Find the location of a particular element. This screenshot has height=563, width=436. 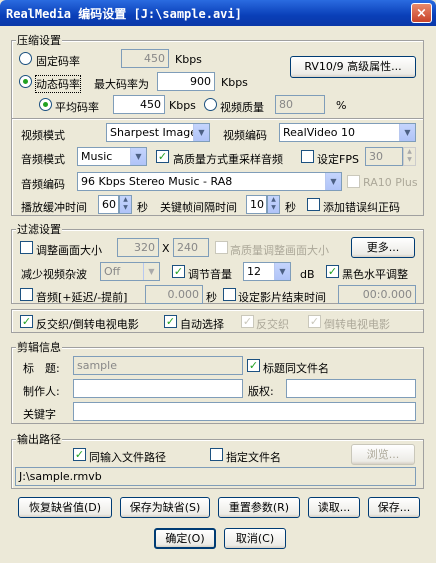

resize-x-separator: X is located at coordinates (166, 248).